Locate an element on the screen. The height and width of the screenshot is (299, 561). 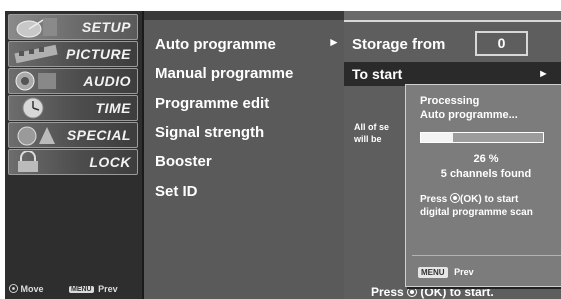
storage-from-input: 0 is located at coordinates (501, 43).